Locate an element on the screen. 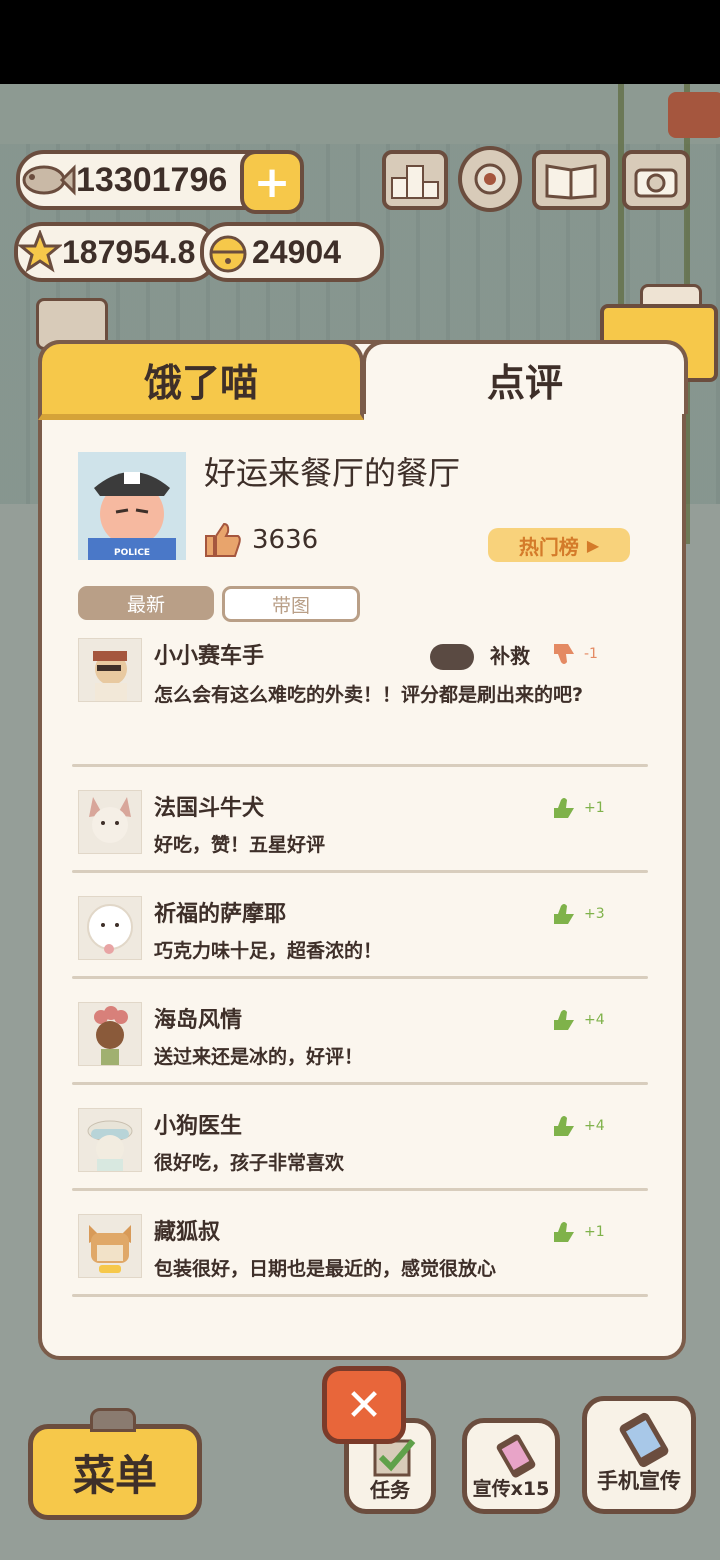 Image resolution: width=720 pixels, height=1560 pixels. podium-icon is located at coordinates (415, 182).